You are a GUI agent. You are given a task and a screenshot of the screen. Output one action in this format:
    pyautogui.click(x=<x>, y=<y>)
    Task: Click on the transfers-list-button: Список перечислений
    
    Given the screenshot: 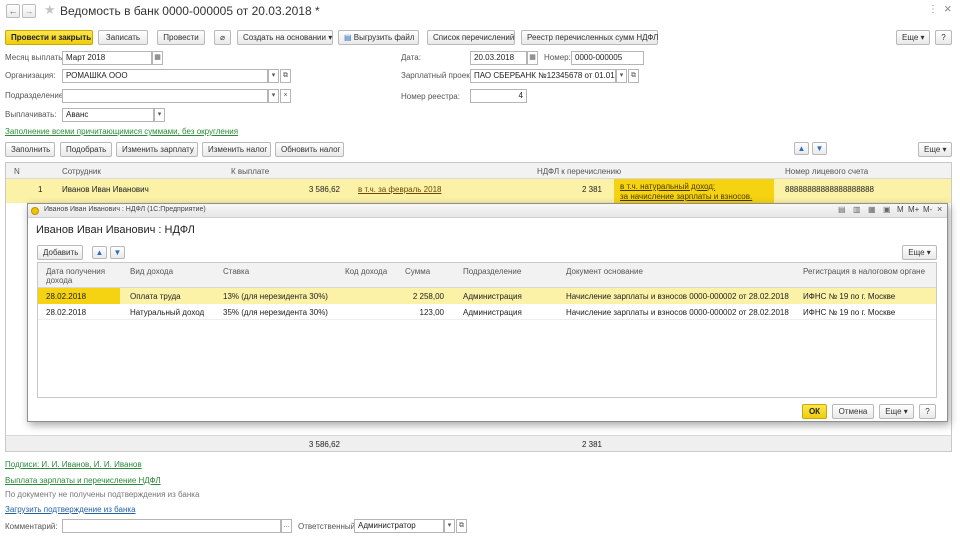 What is the action you would take?
    pyautogui.click(x=471, y=37)
    